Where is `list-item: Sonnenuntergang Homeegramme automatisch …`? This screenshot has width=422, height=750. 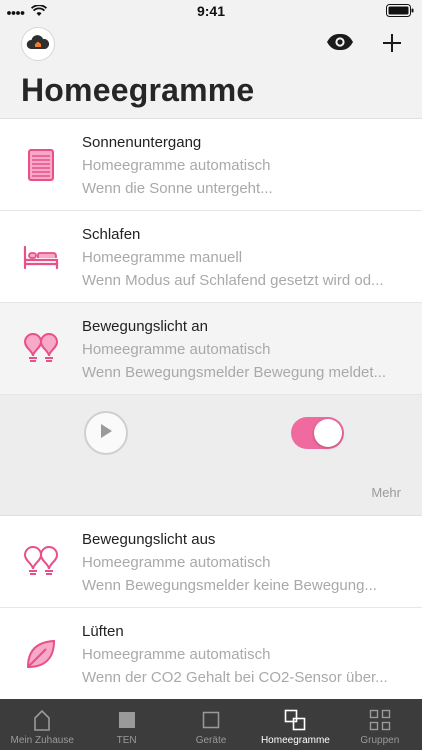 list-item: Sonnenuntergang Homeegramme automatisch … is located at coordinates (211, 165).